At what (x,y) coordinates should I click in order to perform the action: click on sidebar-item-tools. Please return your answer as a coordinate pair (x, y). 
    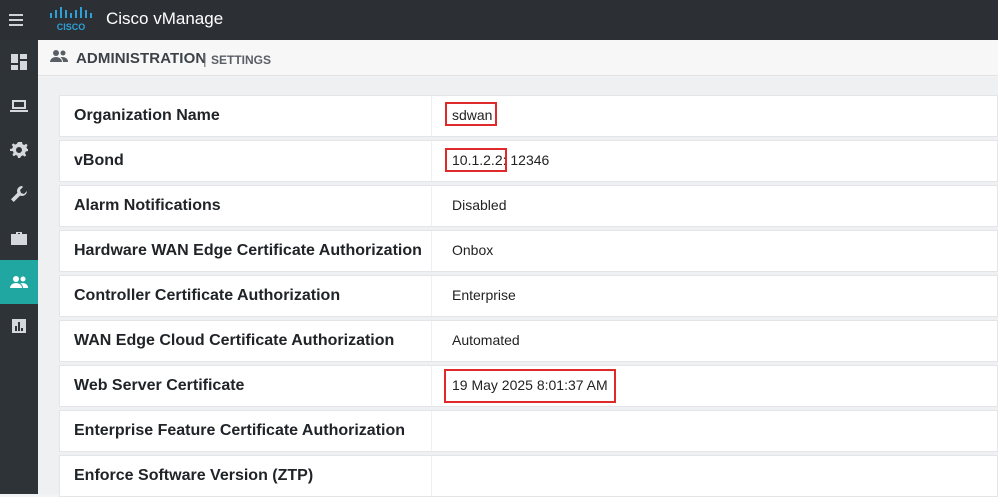
    Looking at the image, I should click on (19, 194).